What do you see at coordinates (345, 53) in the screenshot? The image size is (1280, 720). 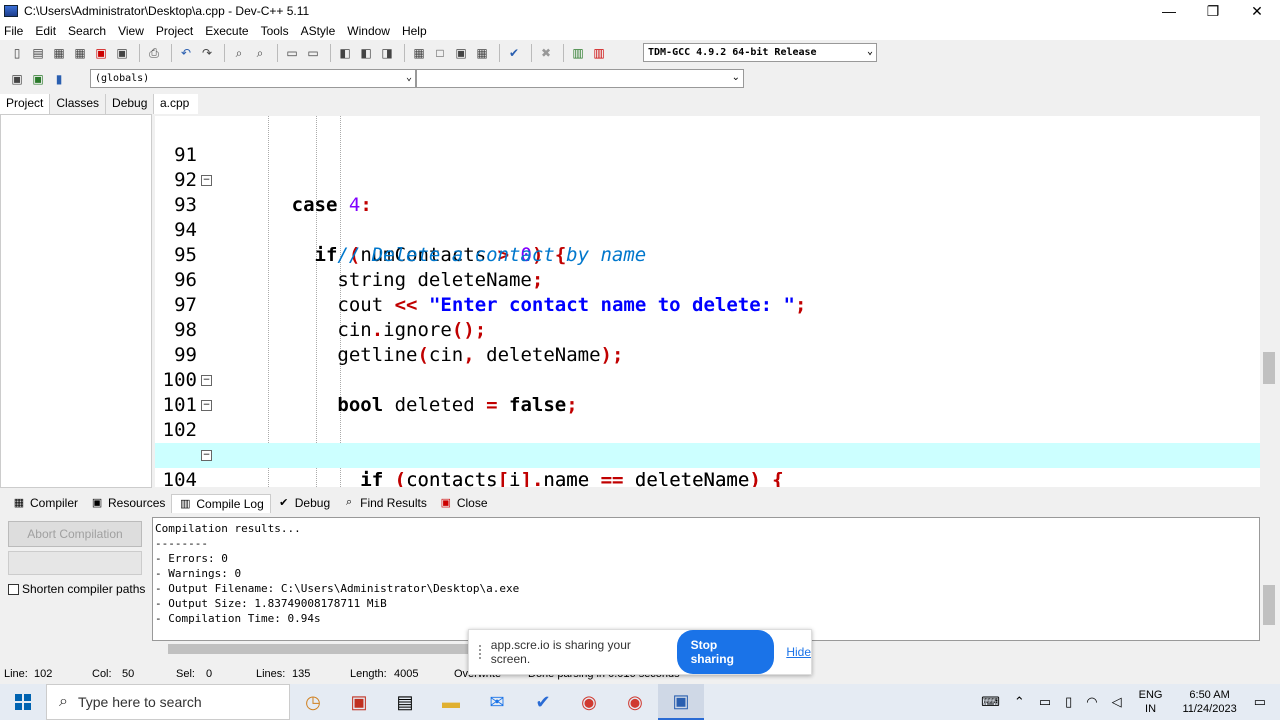 I see `indent-icon: ◧` at bounding box center [345, 53].